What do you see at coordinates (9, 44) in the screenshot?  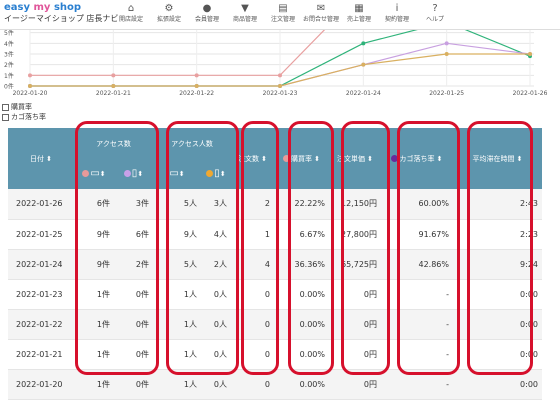 I see `y-tick-label: 4件` at bounding box center [9, 44].